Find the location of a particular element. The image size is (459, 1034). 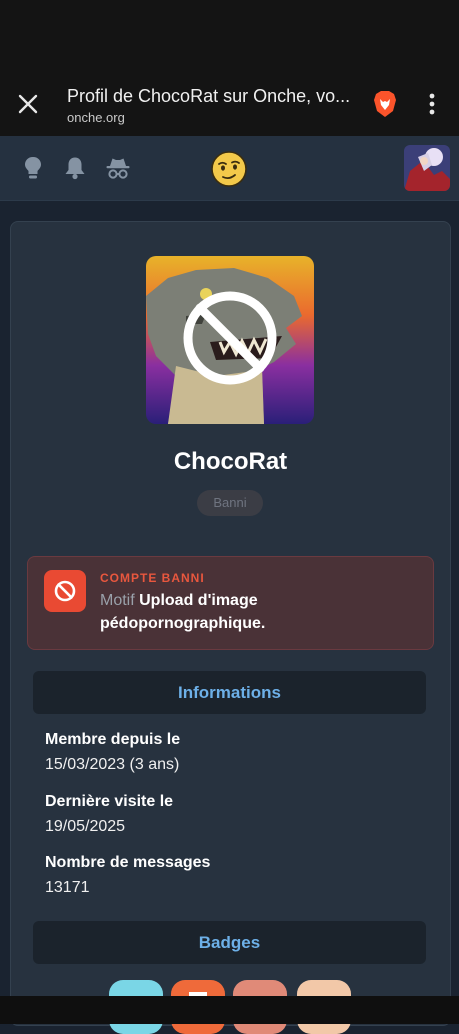

close-icon is located at coordinates (28, 104).